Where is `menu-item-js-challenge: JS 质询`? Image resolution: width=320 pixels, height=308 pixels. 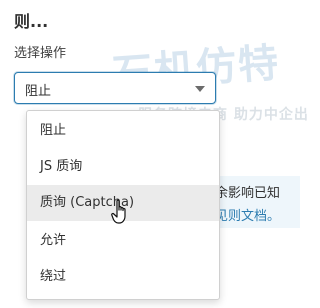
menu-item-js-challenge: JS 质询 is located at coordinates (123, 167).